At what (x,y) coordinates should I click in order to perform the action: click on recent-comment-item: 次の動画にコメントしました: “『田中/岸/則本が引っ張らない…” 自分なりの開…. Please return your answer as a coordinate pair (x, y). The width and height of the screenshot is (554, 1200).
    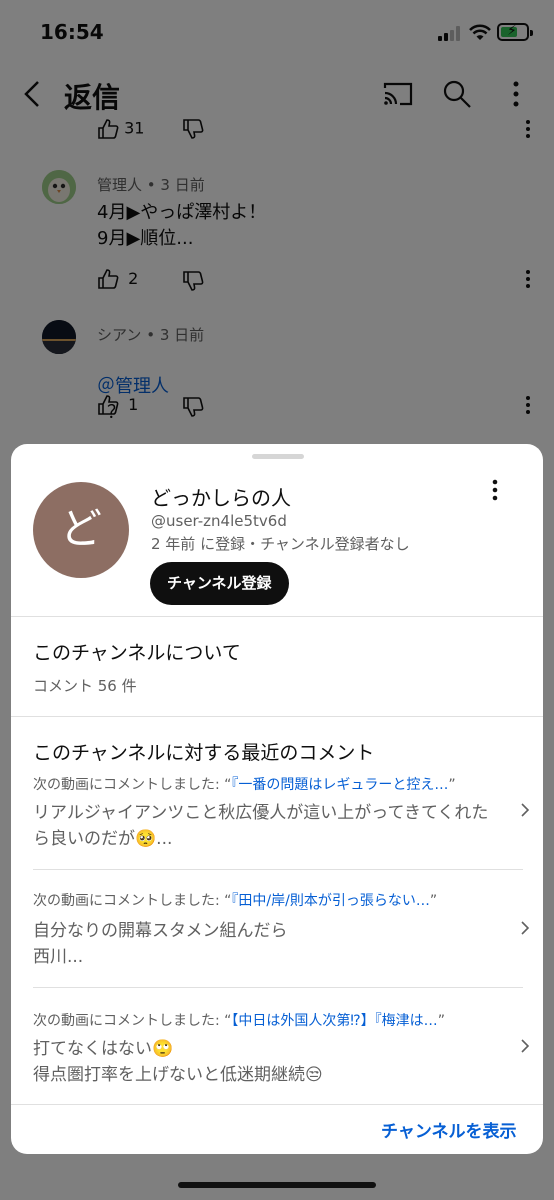
    Looking at the image, I should click on (273, 938).